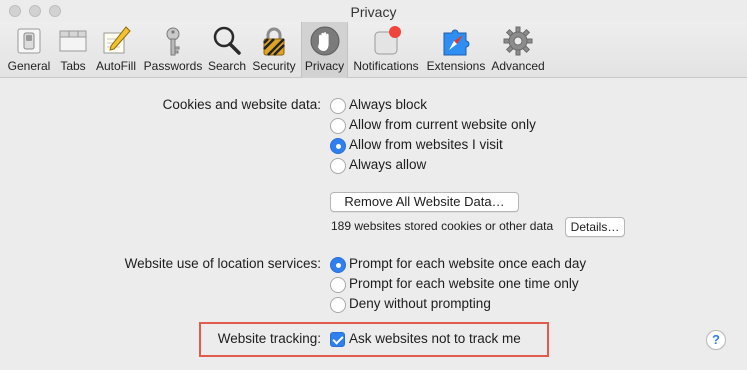 The width and height of the screenshot is (747, 370). What do you see at coordinates (29, 66) in the screenshot?
I see `tab-general-label: General` at bounding box center [29, 66].